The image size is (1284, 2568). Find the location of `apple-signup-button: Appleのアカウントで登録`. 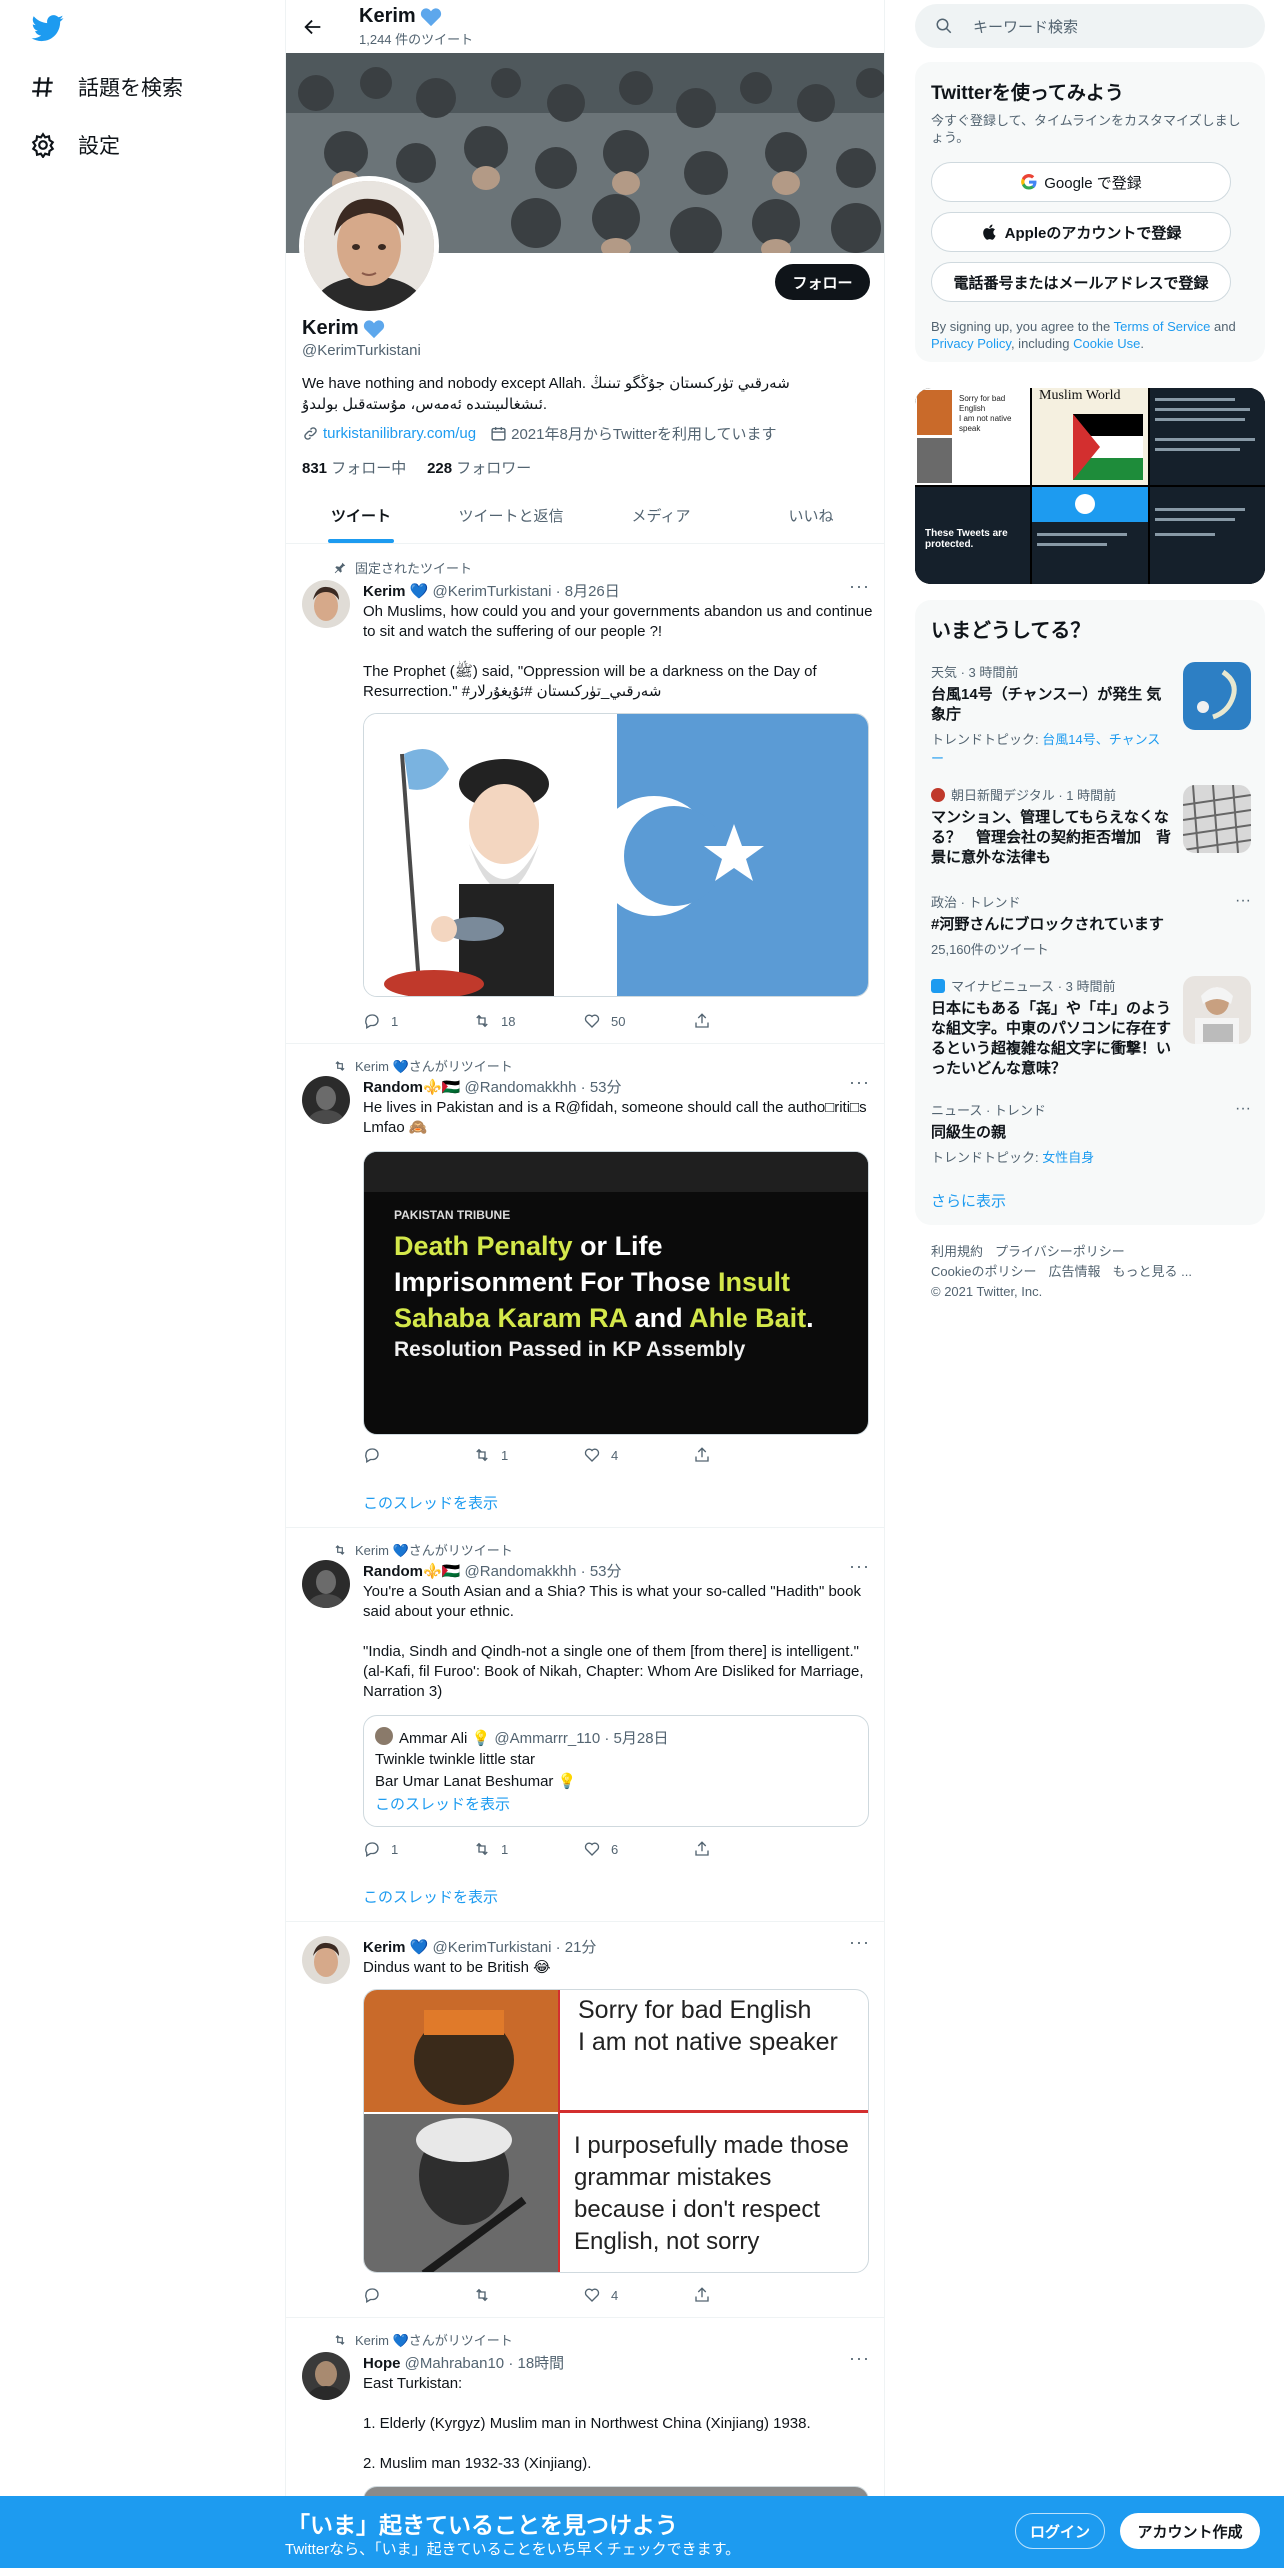

apple-signup-button: Appleのアカウントで登録 is located at coordinates (1081, 232).